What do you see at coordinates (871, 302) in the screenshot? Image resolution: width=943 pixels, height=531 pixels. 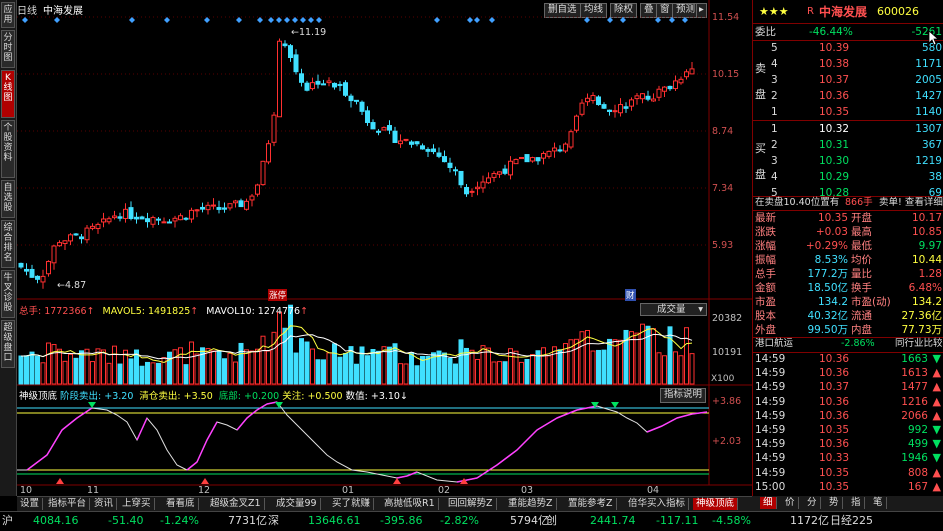 I see `stat-label: 市盈(动)` at bounding box center [871, 302].